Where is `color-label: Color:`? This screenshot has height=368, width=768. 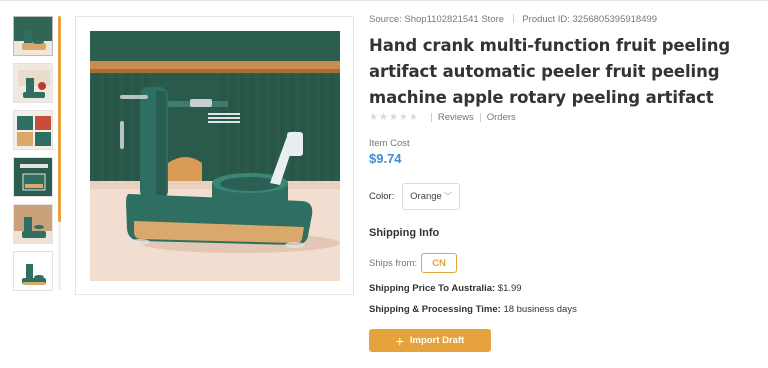
color-label: Color: is located at coordinates (382, 196).